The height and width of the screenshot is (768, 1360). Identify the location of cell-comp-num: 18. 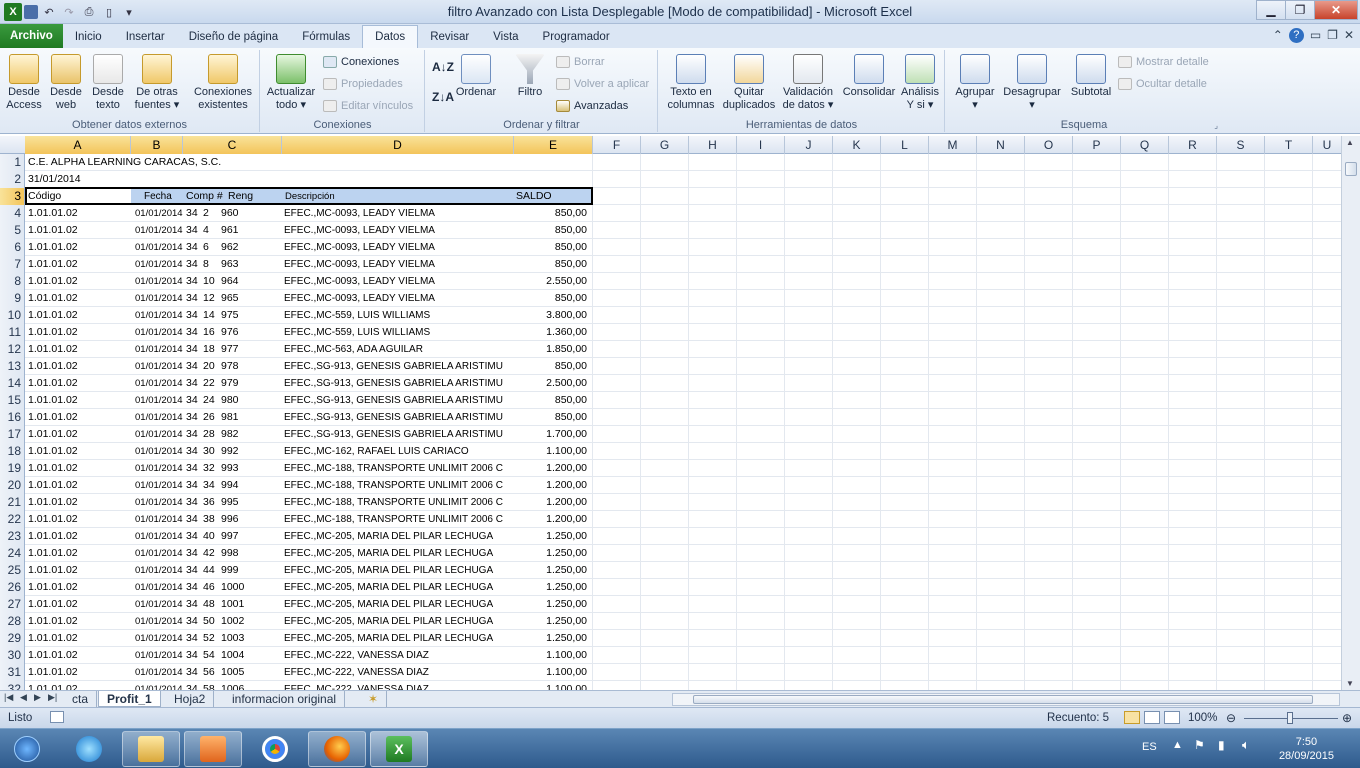
(209, 349).